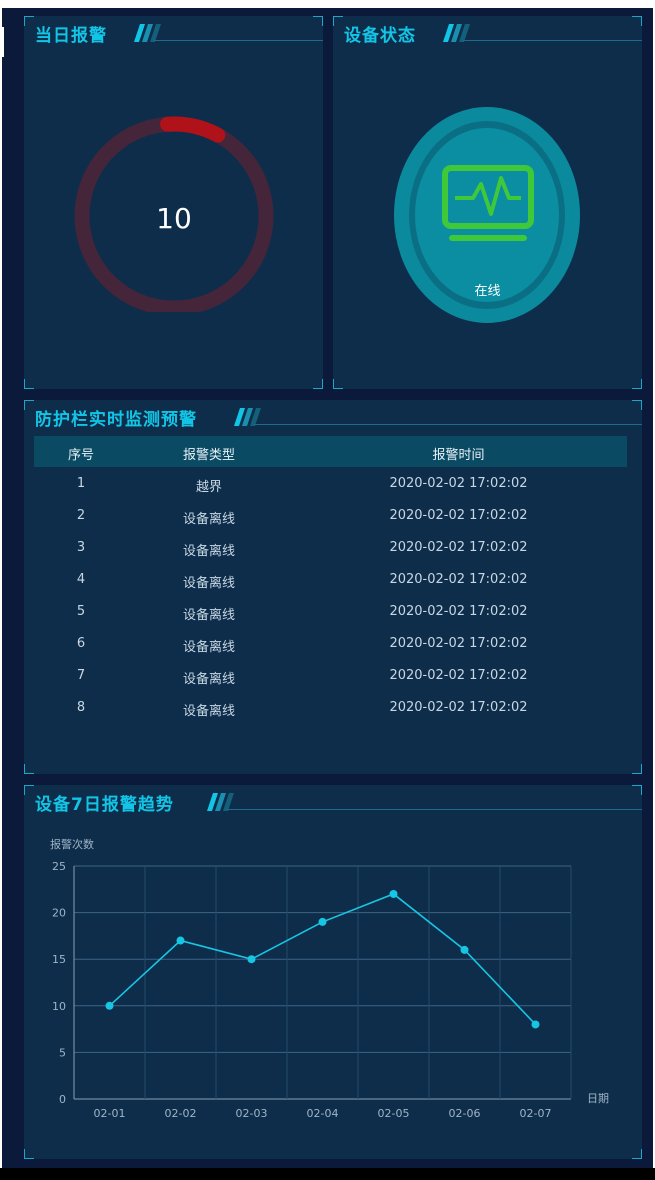  What do you see at coordinates (59, 959) in the screenshot?
I see `y-tick-label: 15` at bounding box center [59, 959].